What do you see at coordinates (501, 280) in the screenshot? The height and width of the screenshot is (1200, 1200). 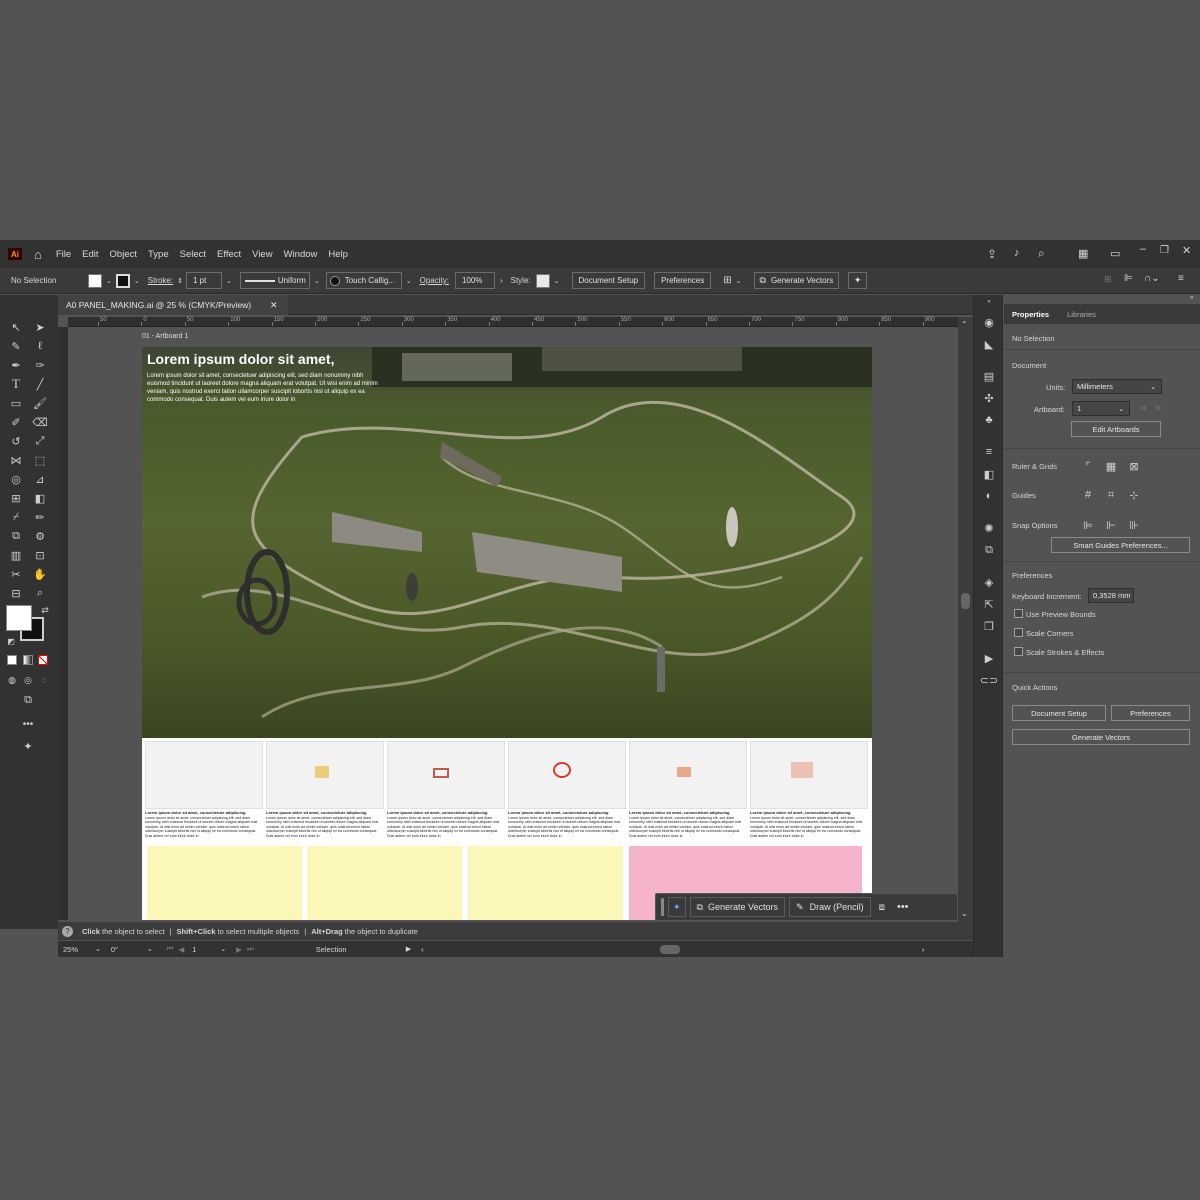 I see `chevron-right-icon: ›` at bounding box center [501, 280].